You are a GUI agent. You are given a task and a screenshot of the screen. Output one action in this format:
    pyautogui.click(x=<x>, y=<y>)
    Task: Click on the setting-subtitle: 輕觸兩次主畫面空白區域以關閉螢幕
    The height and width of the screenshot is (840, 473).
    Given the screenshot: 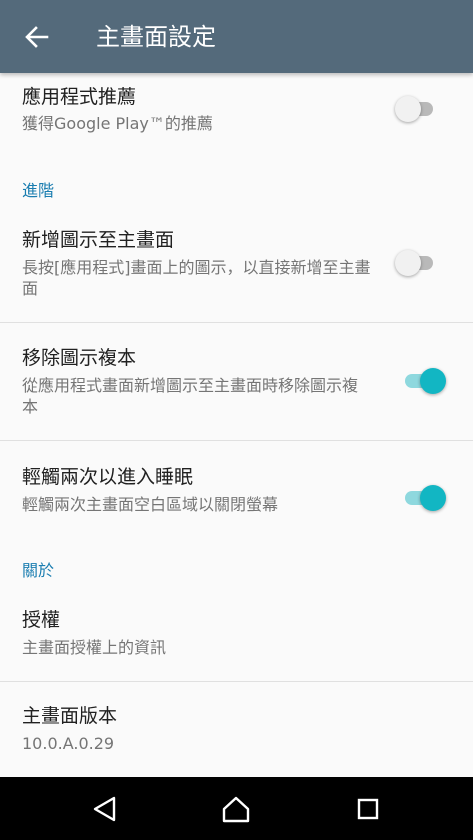 What is the action you would take?
    pyautogui.click(x=150, y=504)
    